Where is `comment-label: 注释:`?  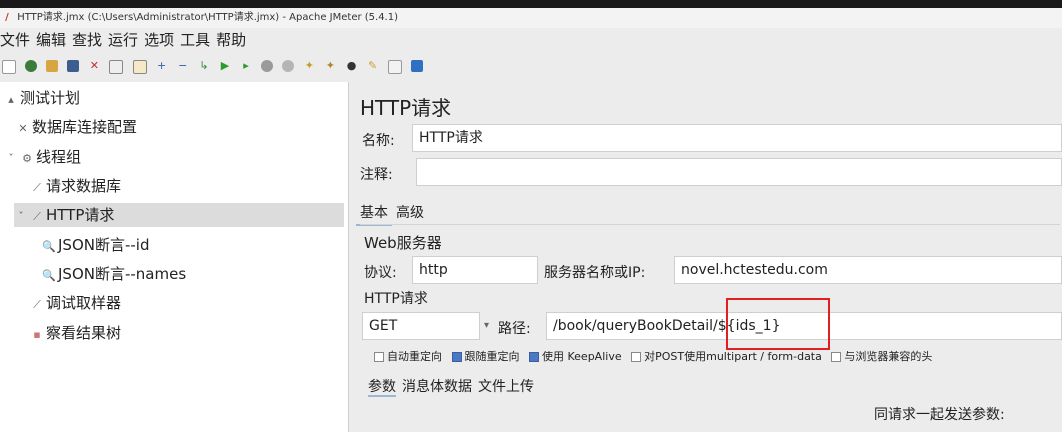 comment-label: 注释: is located at coordinates (376, 175).